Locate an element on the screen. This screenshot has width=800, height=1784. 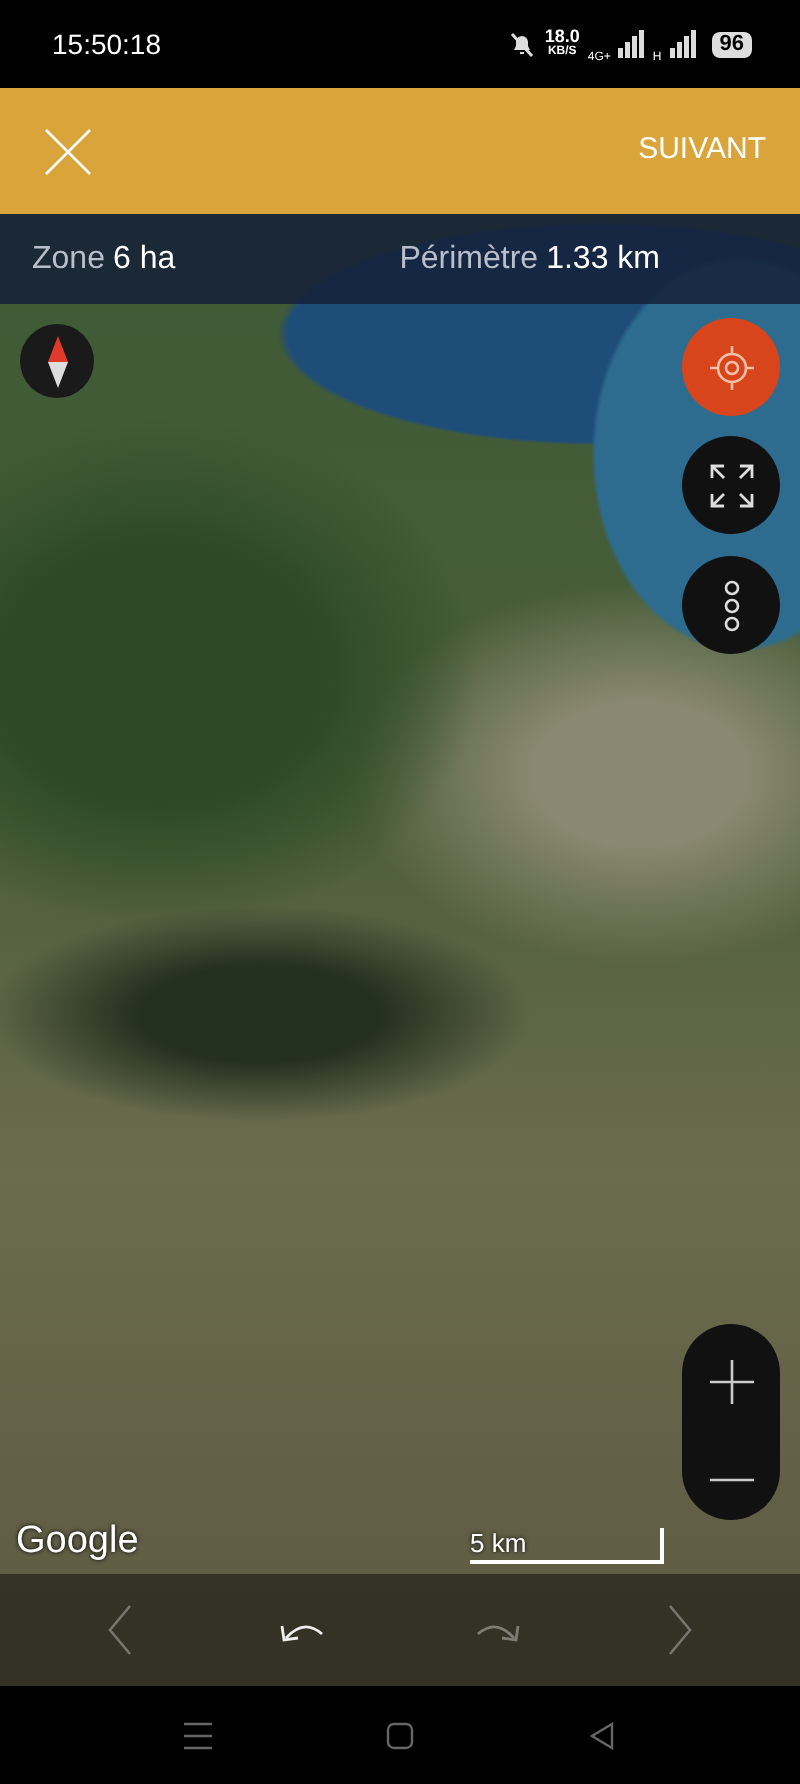
stat-value: 6 ha is located at coordinates (144, 259).